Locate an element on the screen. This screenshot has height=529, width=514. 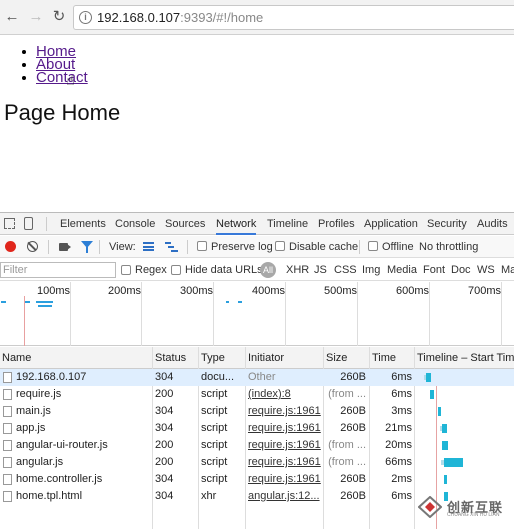
table-row: require.js 200 script (index):8 (from ... 6ms is located at coordinates (257, 394).